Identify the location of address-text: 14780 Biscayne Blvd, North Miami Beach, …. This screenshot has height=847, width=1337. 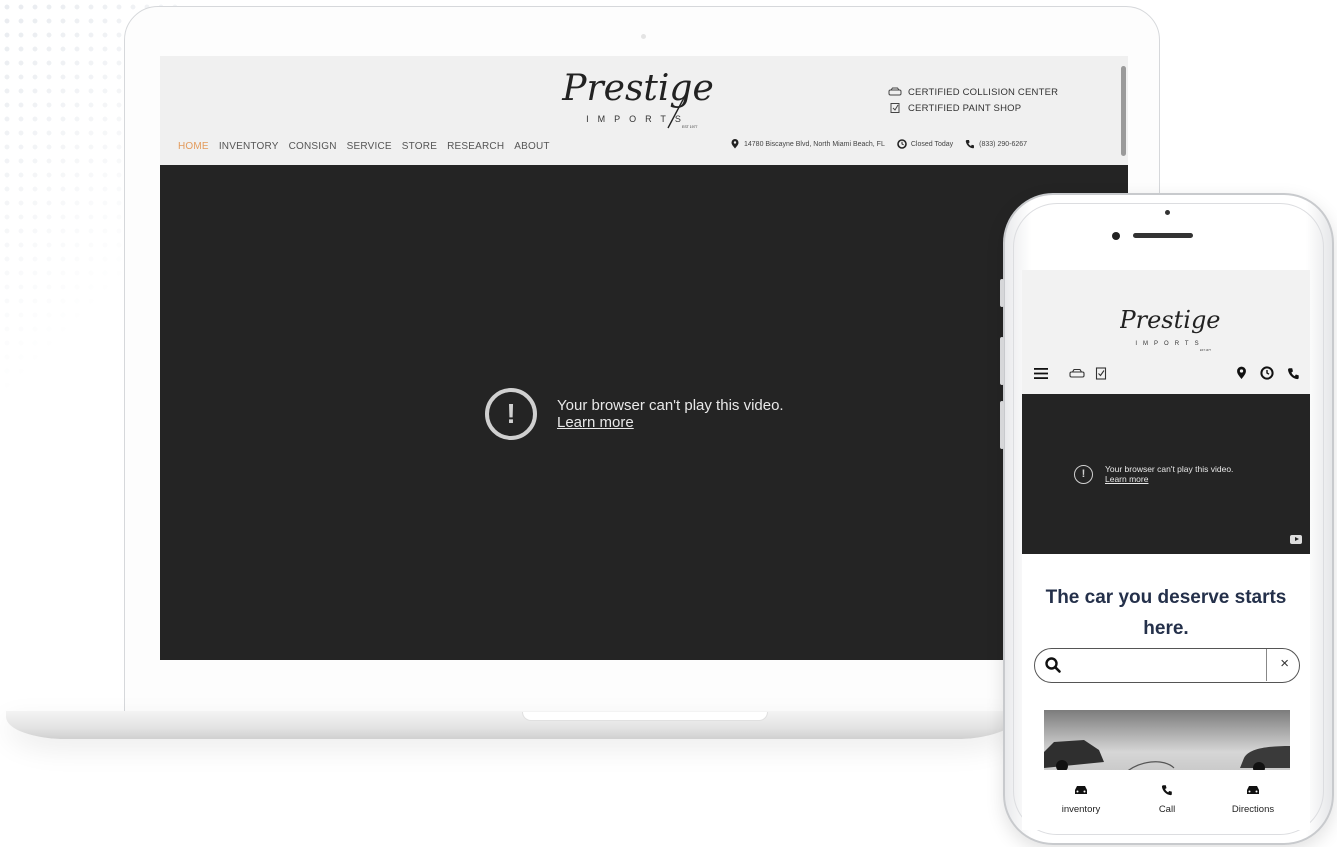
(814, 144).